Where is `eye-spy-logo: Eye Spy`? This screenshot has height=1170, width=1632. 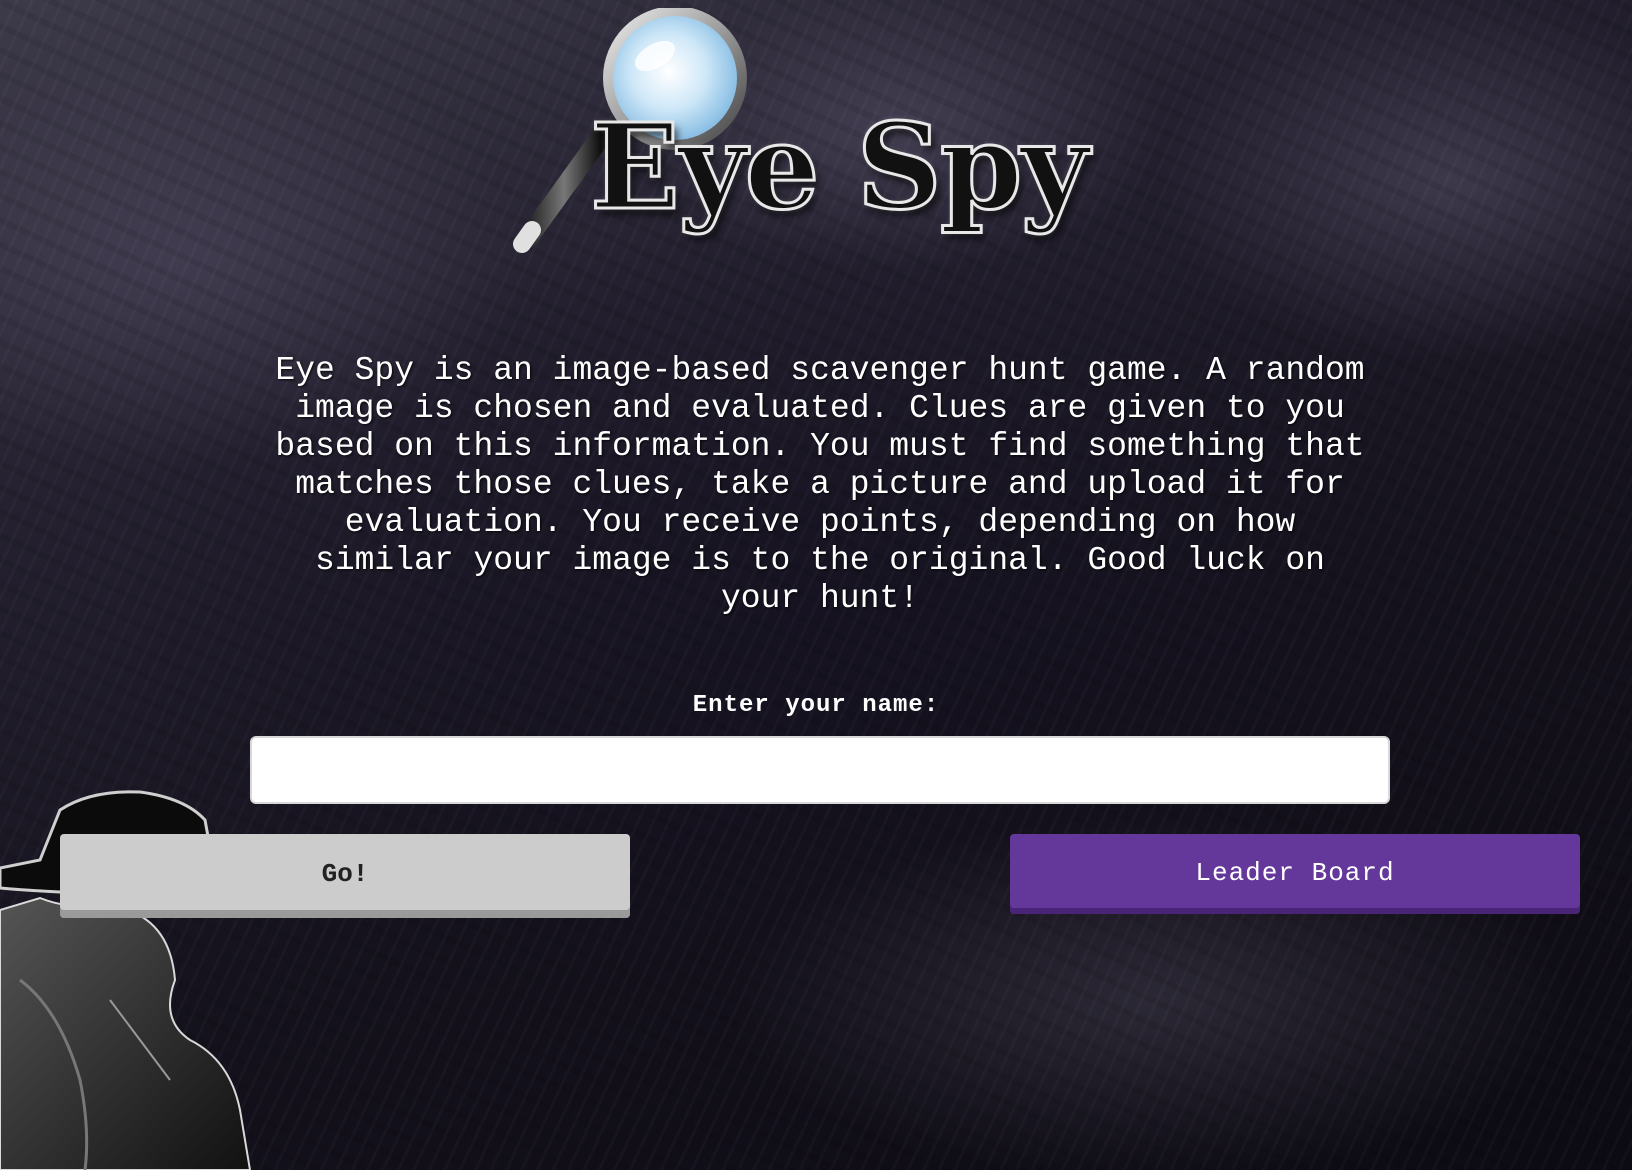 eye-spy-logo: Eye Spy is located at coordinates (825, 143).